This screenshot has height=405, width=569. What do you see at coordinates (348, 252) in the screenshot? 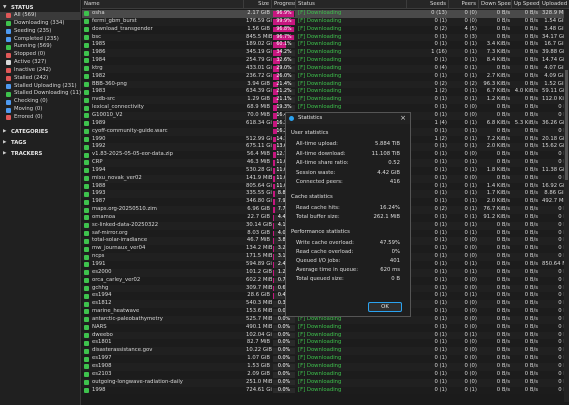
I see `stat-line: Read cache overload: 0%` at bounding box center [348, 252].